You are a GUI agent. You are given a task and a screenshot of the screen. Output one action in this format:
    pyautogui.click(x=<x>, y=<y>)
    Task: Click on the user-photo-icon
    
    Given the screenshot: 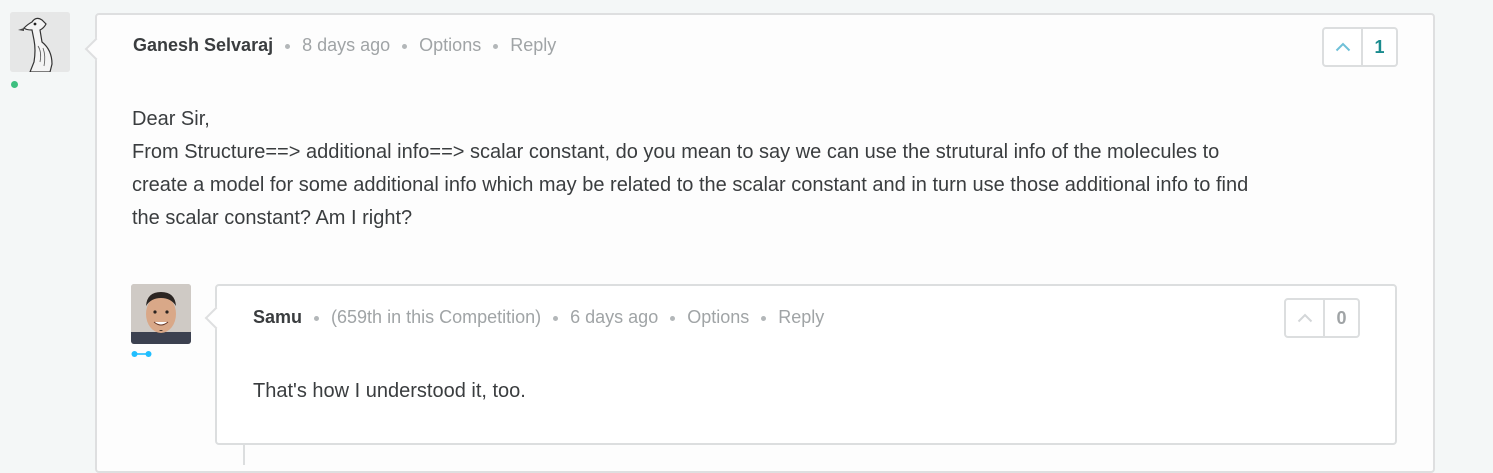 What is the action you would take?
    pyautogui.click(x=161, y=314)
    